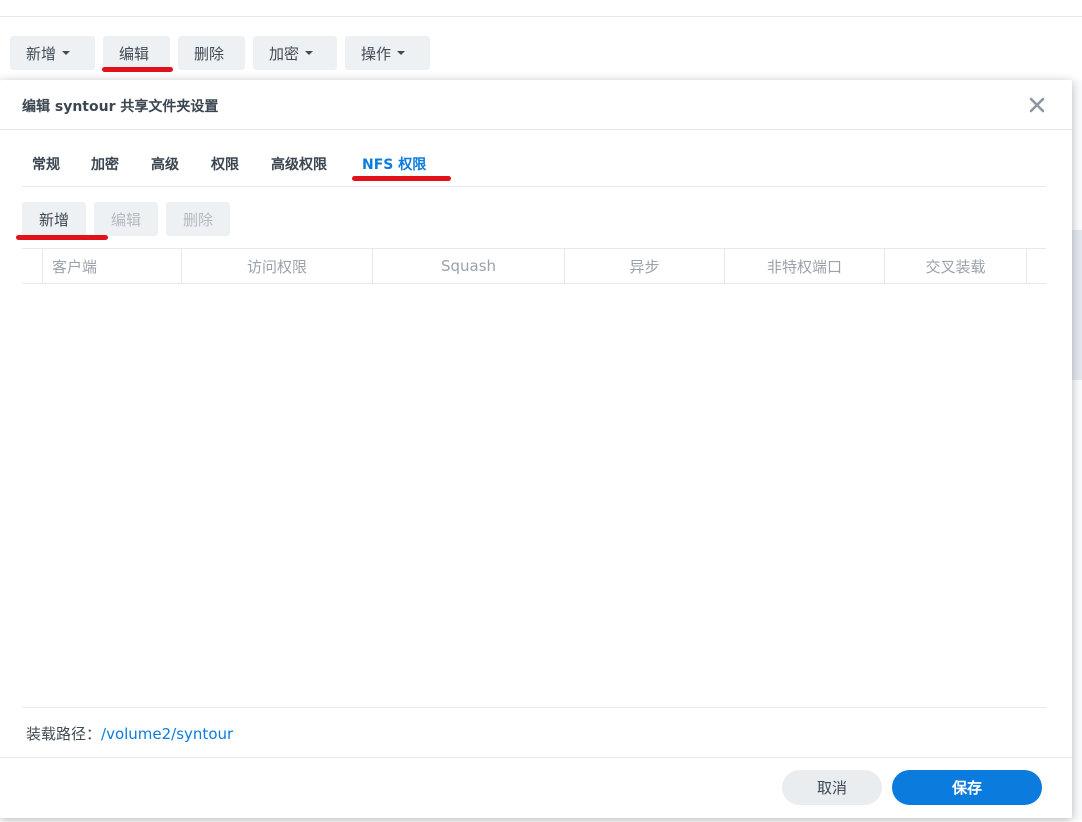  I want to click on dialog-header: 编辑 syntour 共享文件夹设置, so click(536, 105).